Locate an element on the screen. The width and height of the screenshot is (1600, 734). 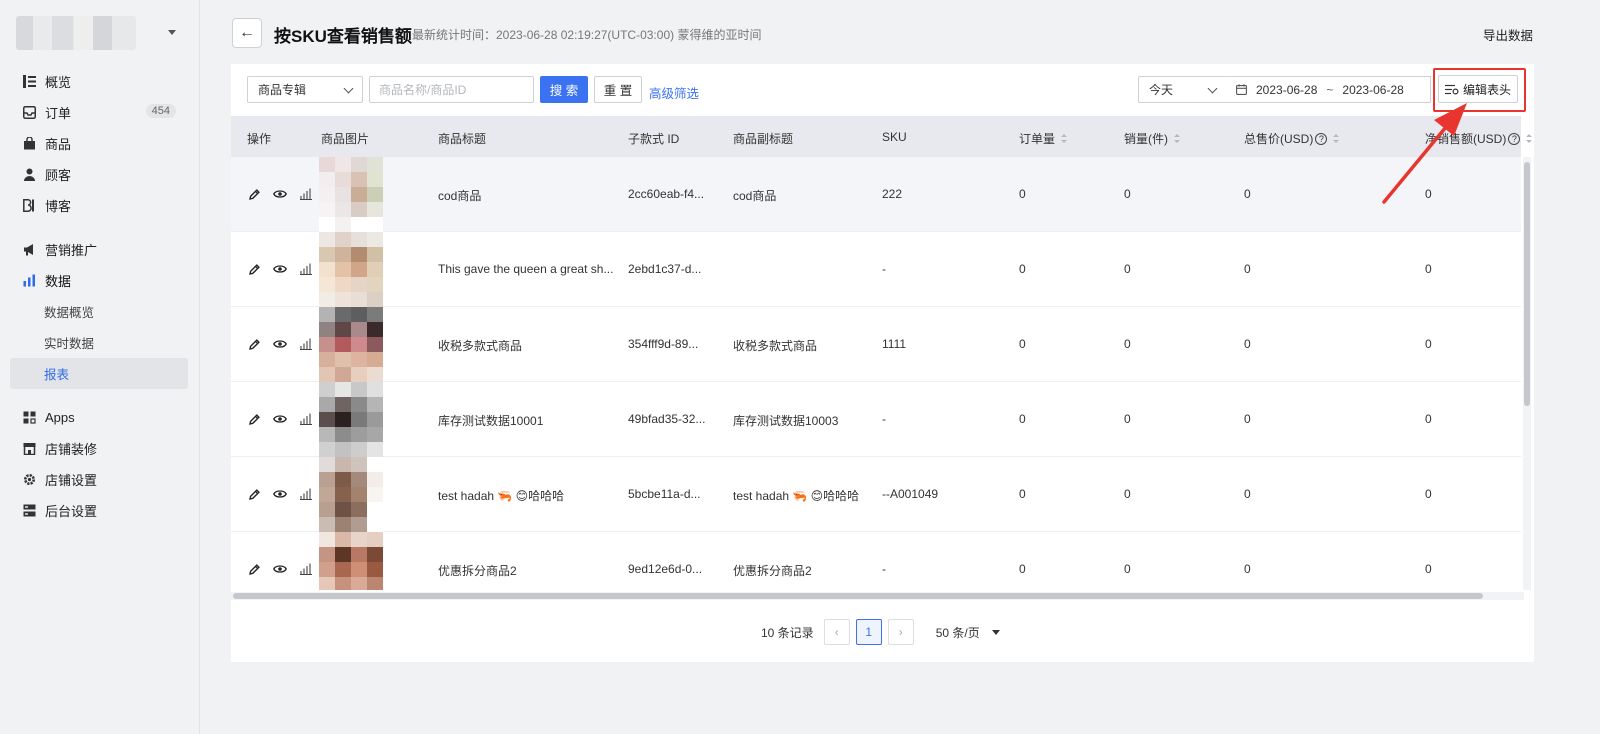
product-title: 库存测试数据10001 is located at coordinates (528, 420).